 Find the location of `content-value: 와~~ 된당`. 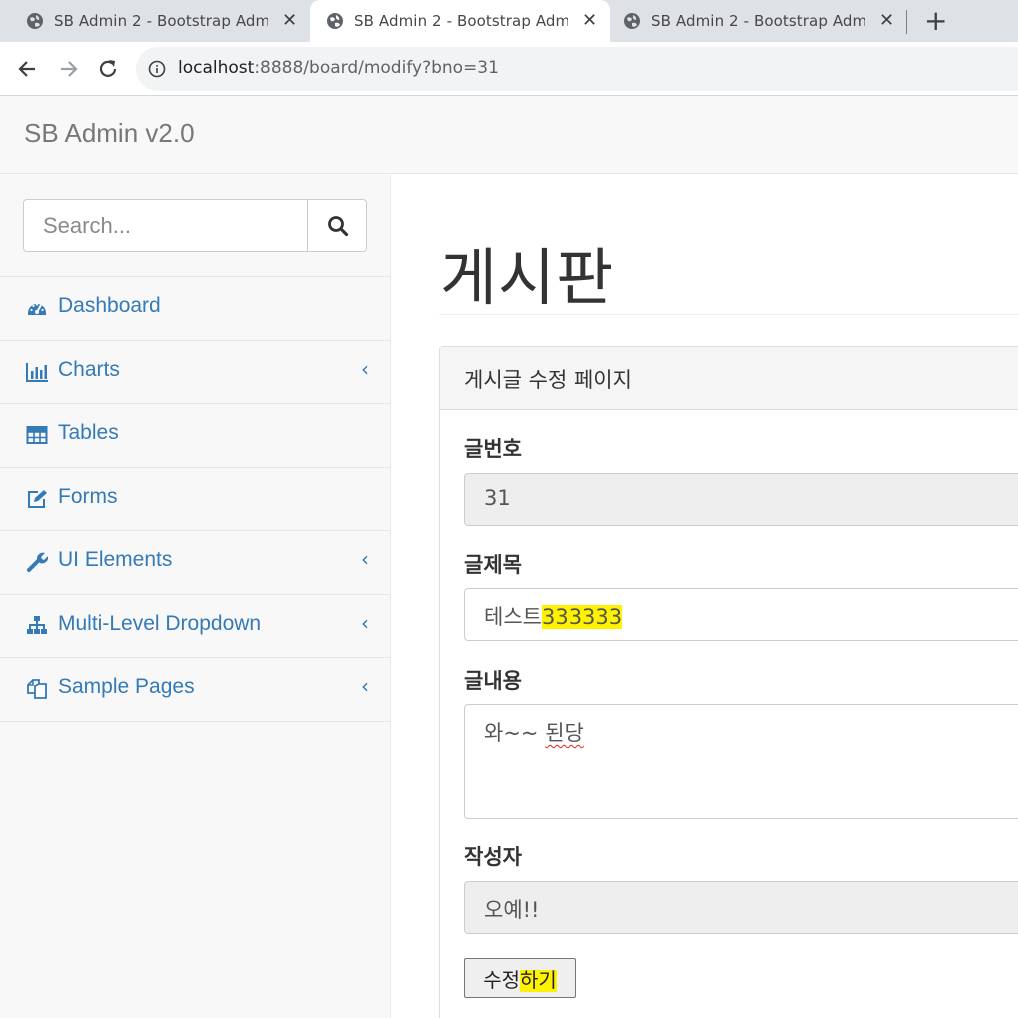

content-value: 와~~ 된당 is located at coordinates (534, 732).